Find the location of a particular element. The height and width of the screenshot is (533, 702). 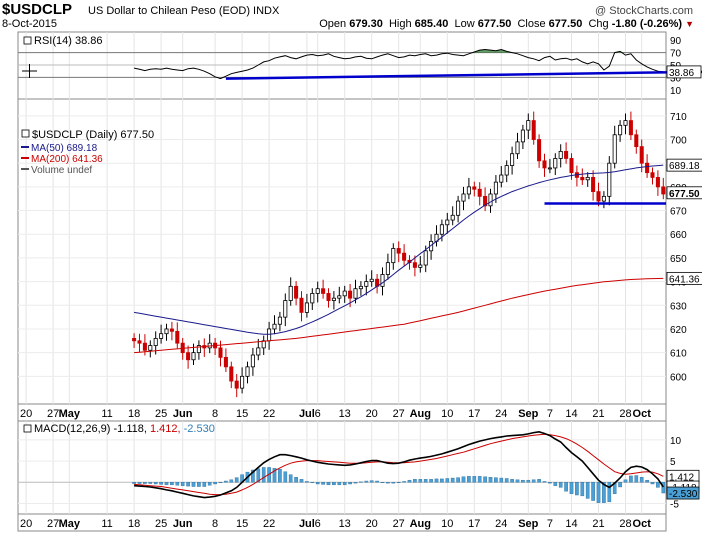

x-tick-label: Jul is located at coordinates (307, 524).